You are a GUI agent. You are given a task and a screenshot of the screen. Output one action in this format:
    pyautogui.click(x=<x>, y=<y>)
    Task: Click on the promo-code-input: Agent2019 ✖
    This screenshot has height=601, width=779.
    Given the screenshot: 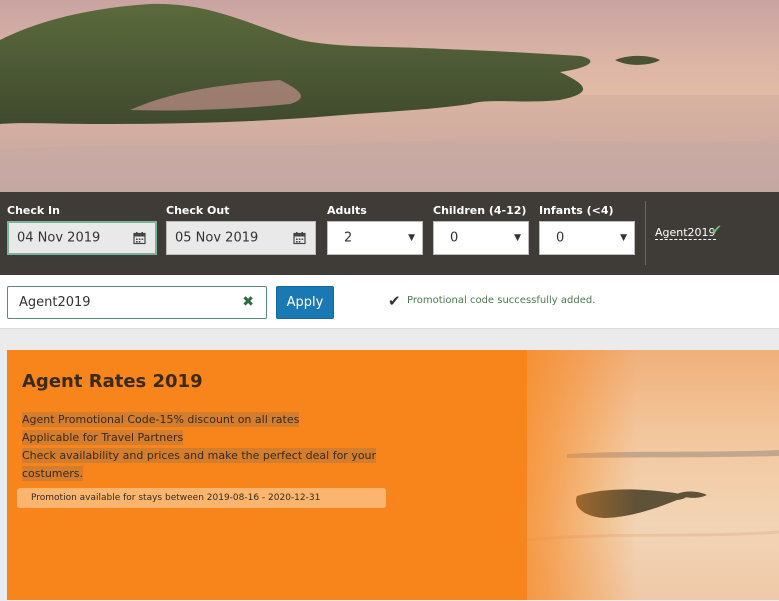 What is the action you would take?
    pyautogui.click(x=137, y=302)
    